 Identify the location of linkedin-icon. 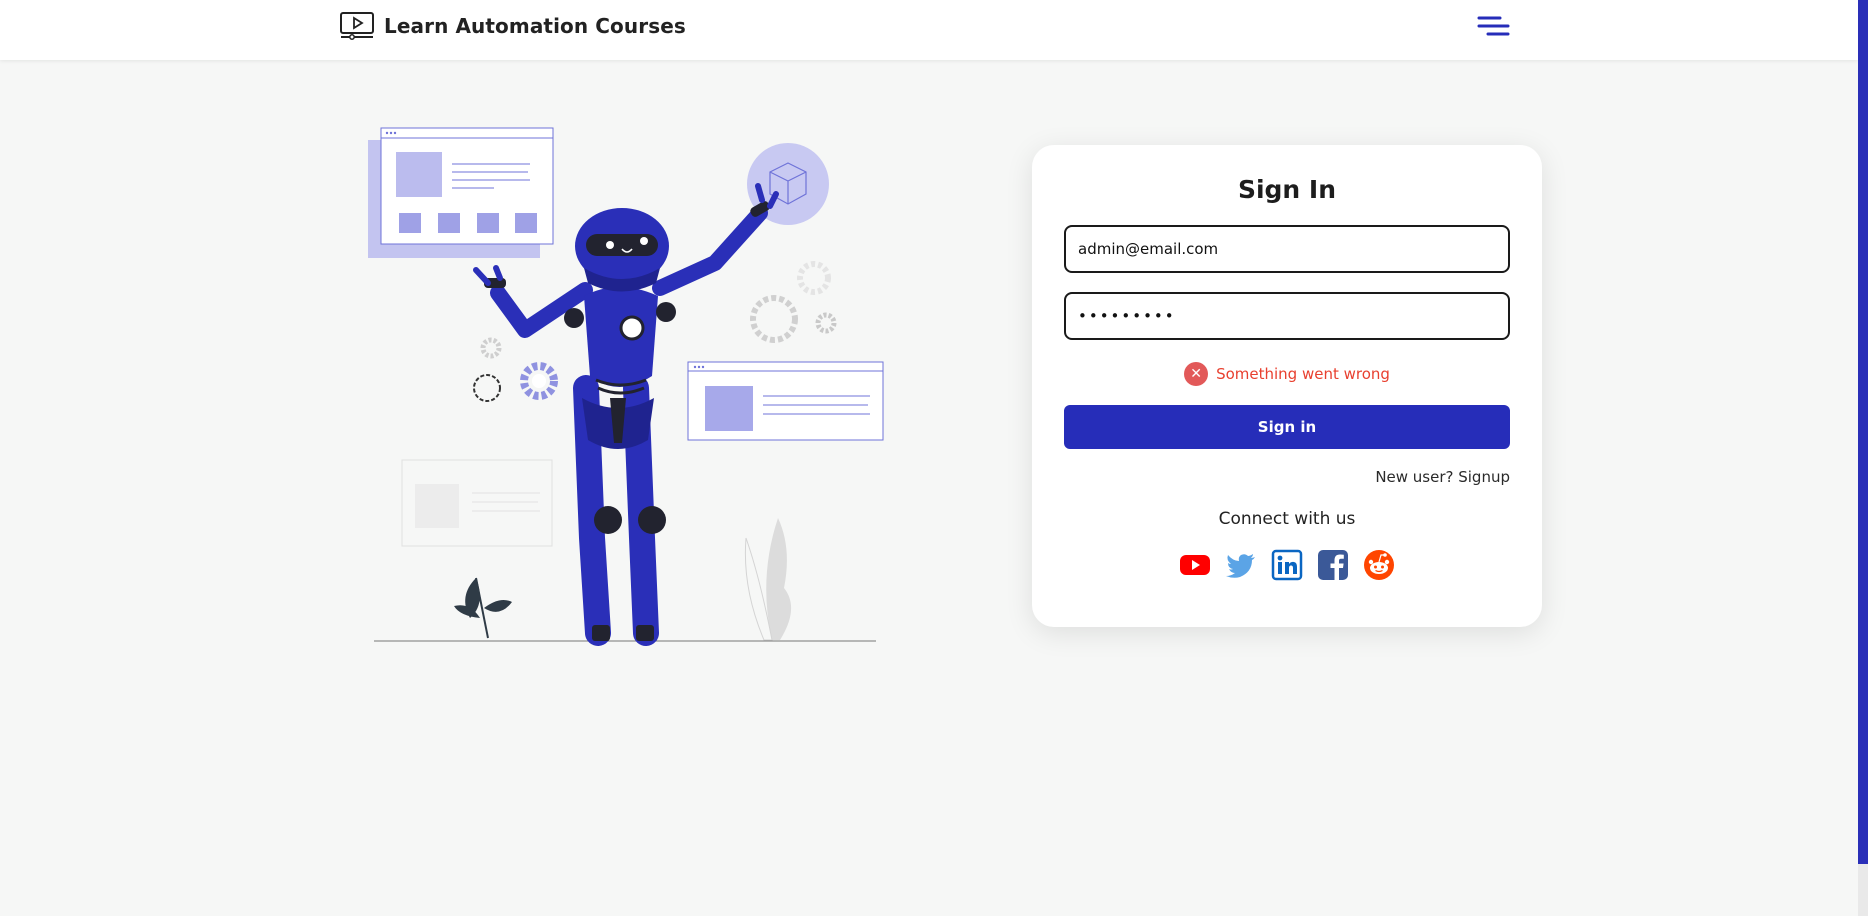
(1287, 565).